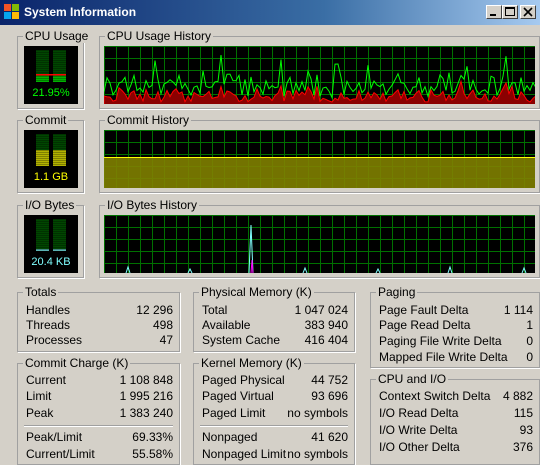  What do you see at coordinates (275, 414) in the screenshot?
I see `stat-row-paged-limit: Paged Limit no symbols` at bounding box center [275, 414].